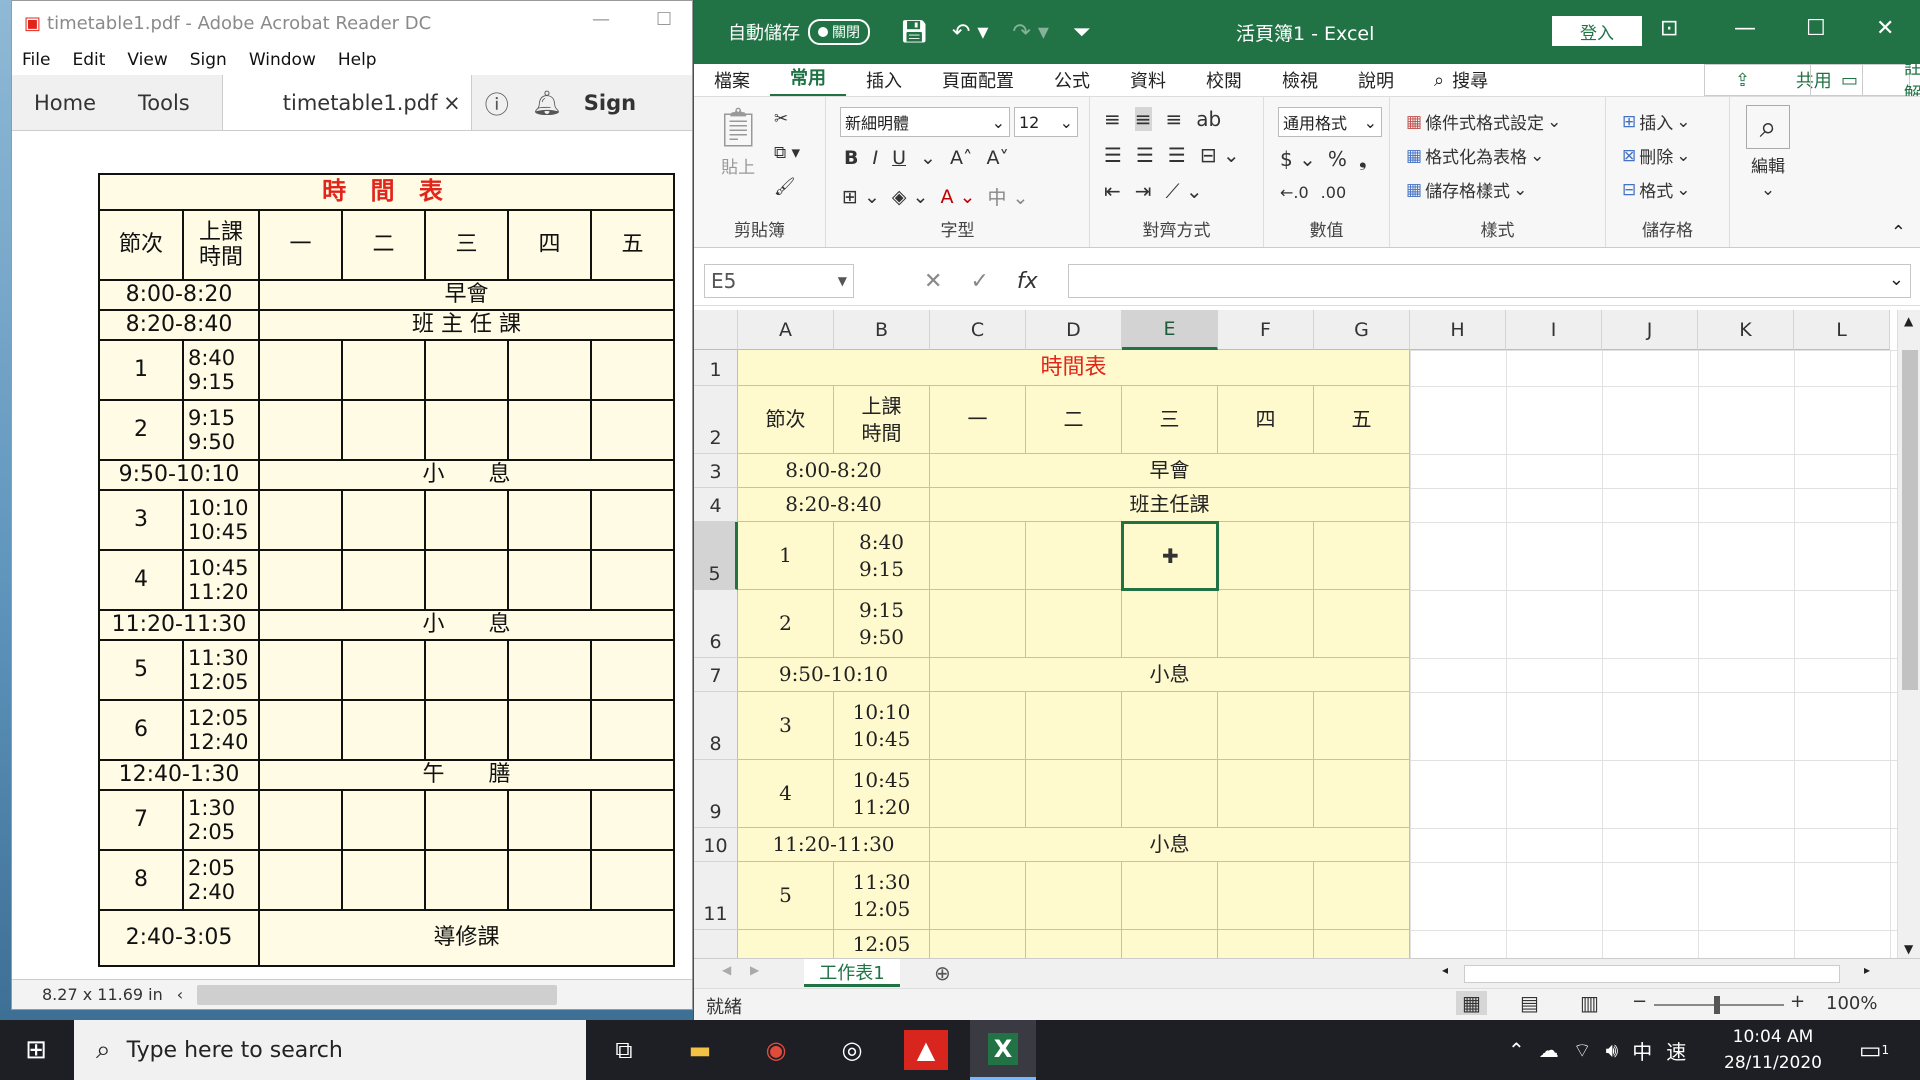  I want to click on column-header-b: B, so click(882, 330).